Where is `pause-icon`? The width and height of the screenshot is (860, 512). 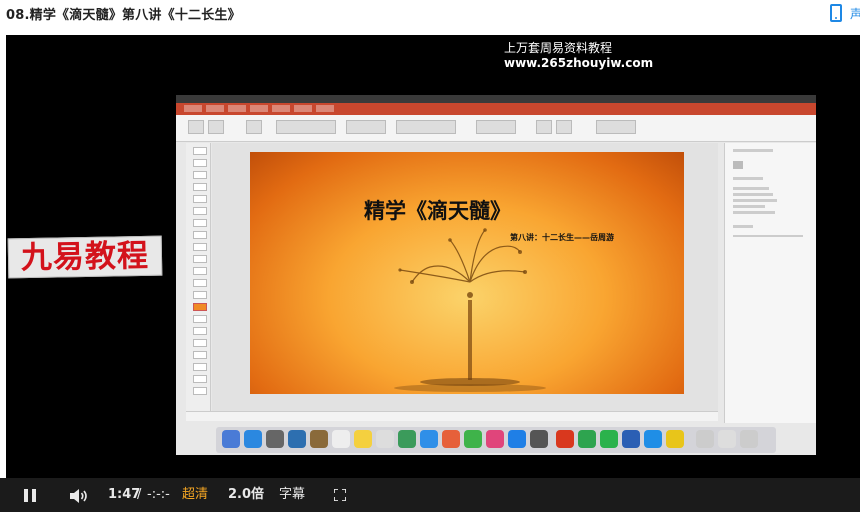
pause-icon is located at coordinates (30, 495).